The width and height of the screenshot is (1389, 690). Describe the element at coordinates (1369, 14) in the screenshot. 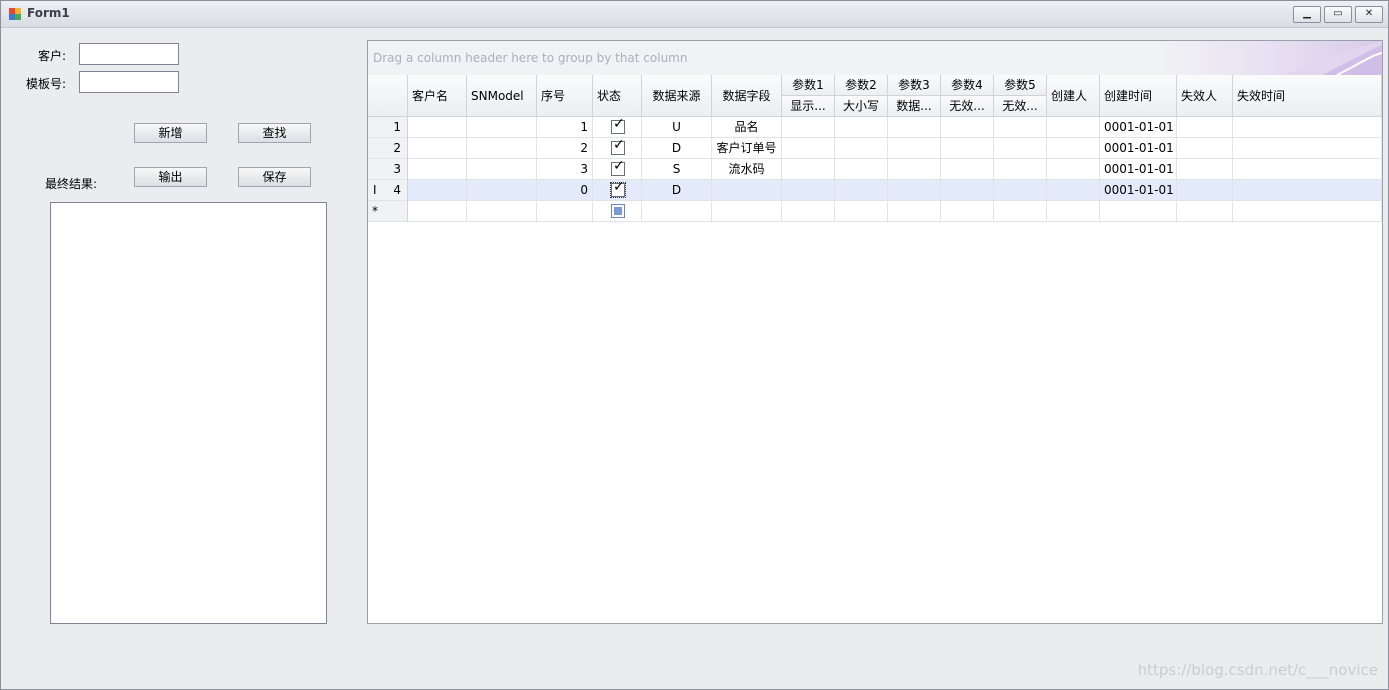

I see `close-button: ✕` at that location.